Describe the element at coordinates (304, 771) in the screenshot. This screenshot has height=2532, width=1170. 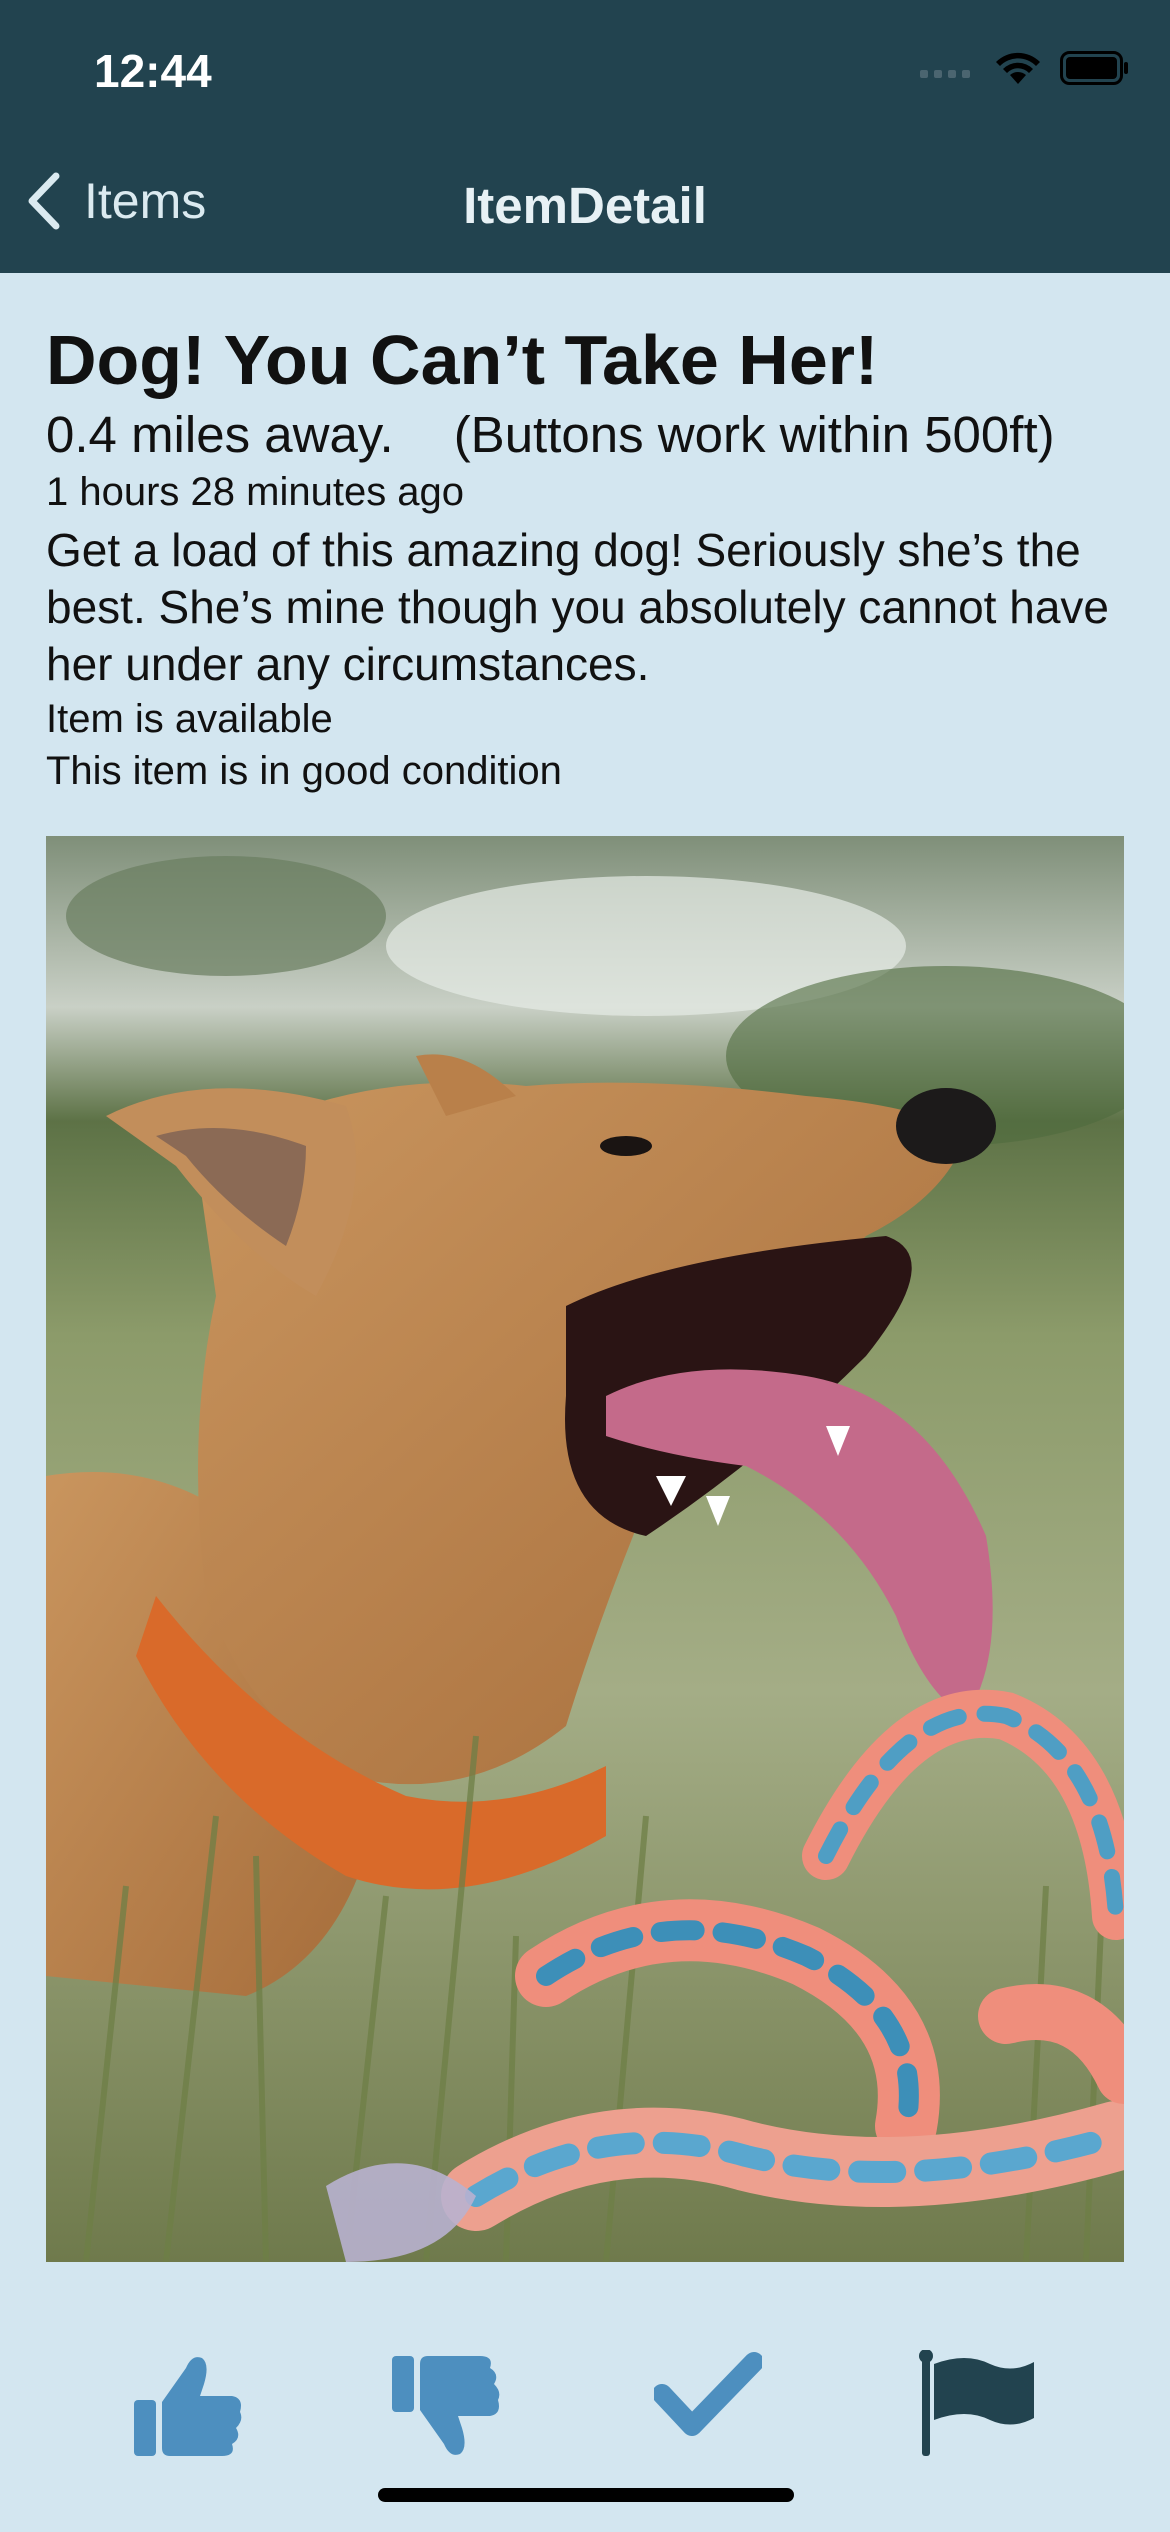
I see `condition-status: This item is in good condition` at that location.